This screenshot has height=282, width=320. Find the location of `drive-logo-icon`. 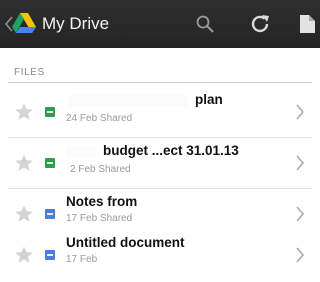

drive-logo-icon is located at coordinates (24, 23).